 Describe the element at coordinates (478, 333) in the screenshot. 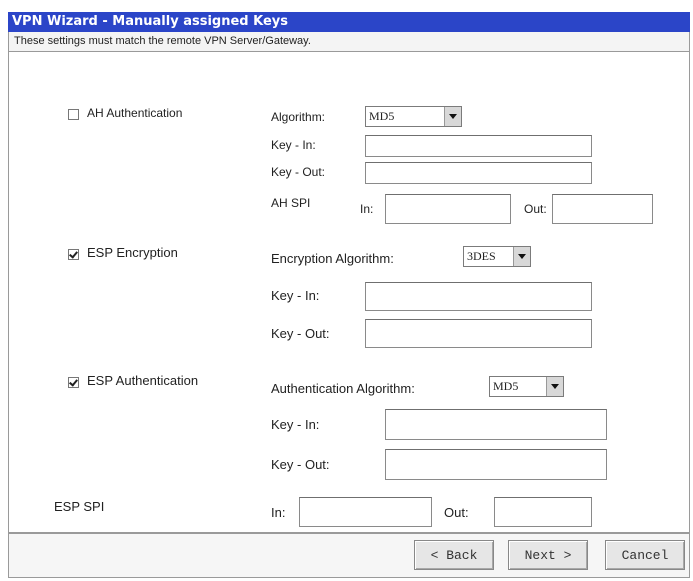

I see `esp-encryption-key-out-field` at that location.